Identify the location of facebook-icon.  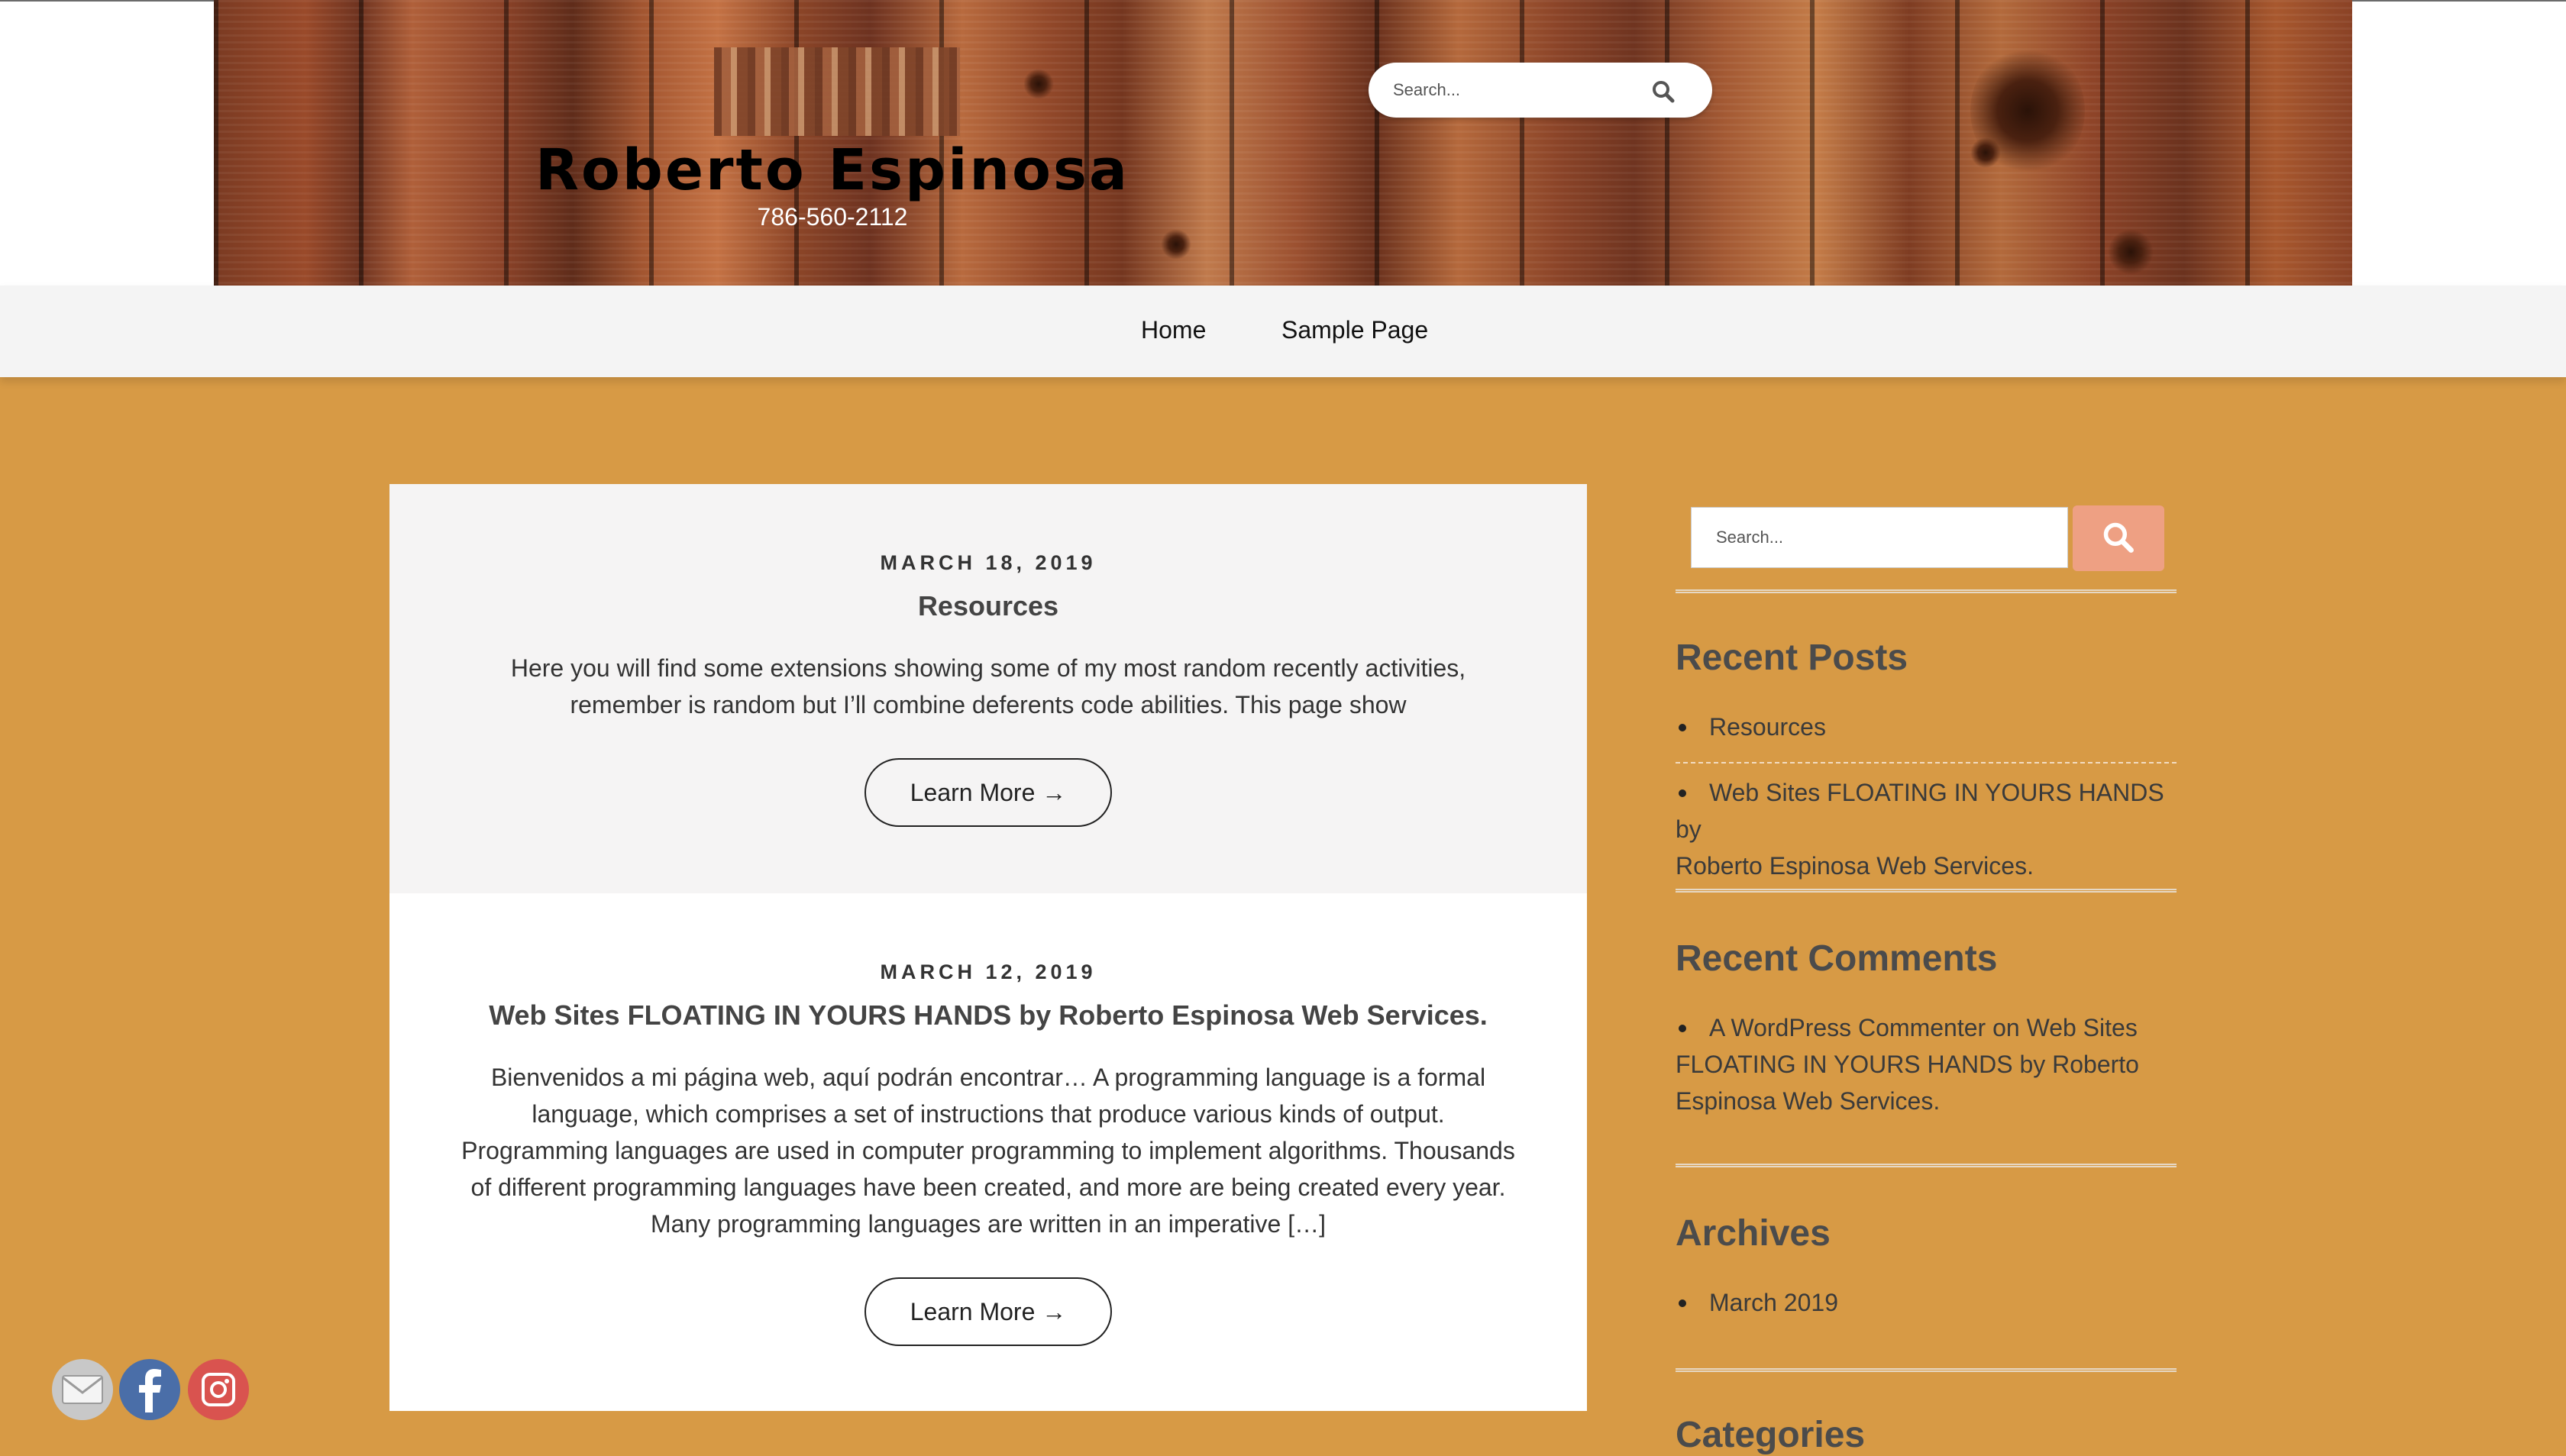
(149, 1389).